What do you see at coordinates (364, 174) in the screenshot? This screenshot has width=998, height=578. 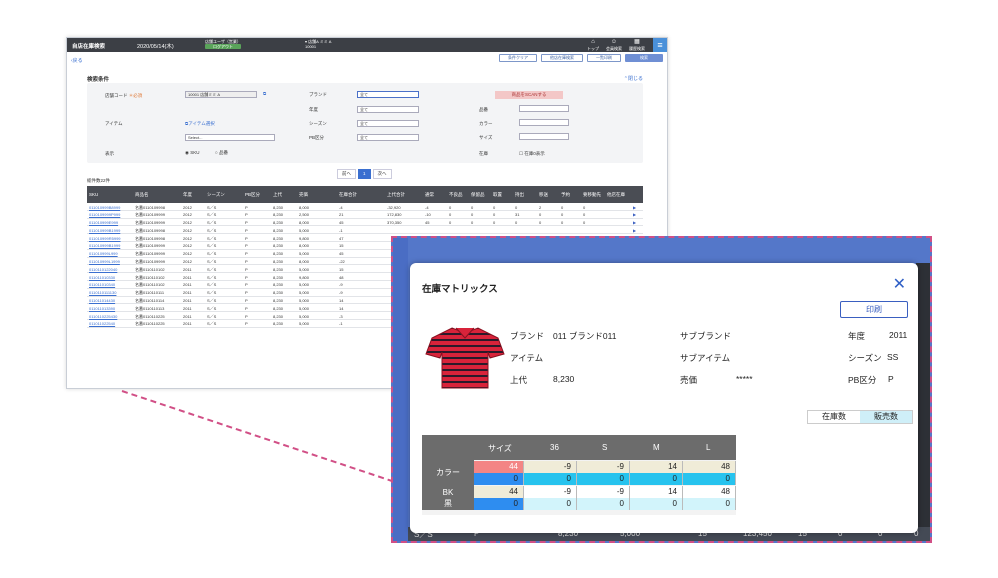 I see `page-1-button: 1` at bounding box center [364, 174].